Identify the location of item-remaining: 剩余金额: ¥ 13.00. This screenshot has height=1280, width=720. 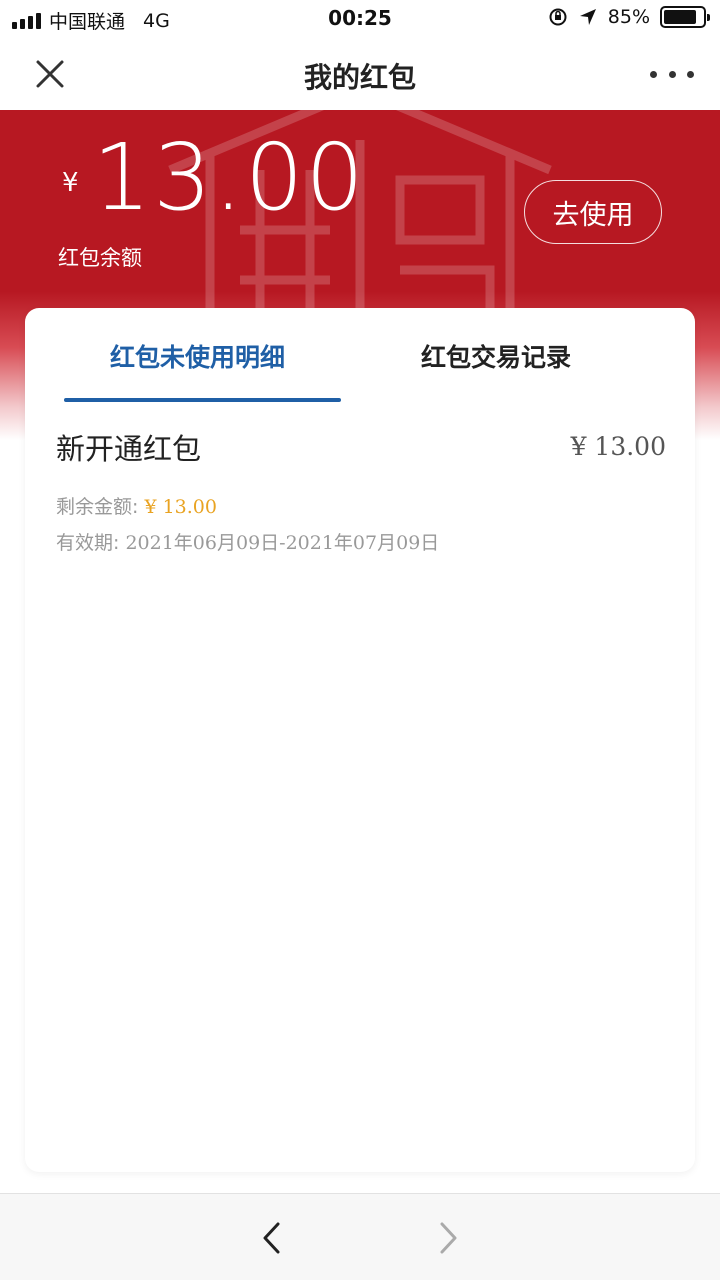
(136, 505).